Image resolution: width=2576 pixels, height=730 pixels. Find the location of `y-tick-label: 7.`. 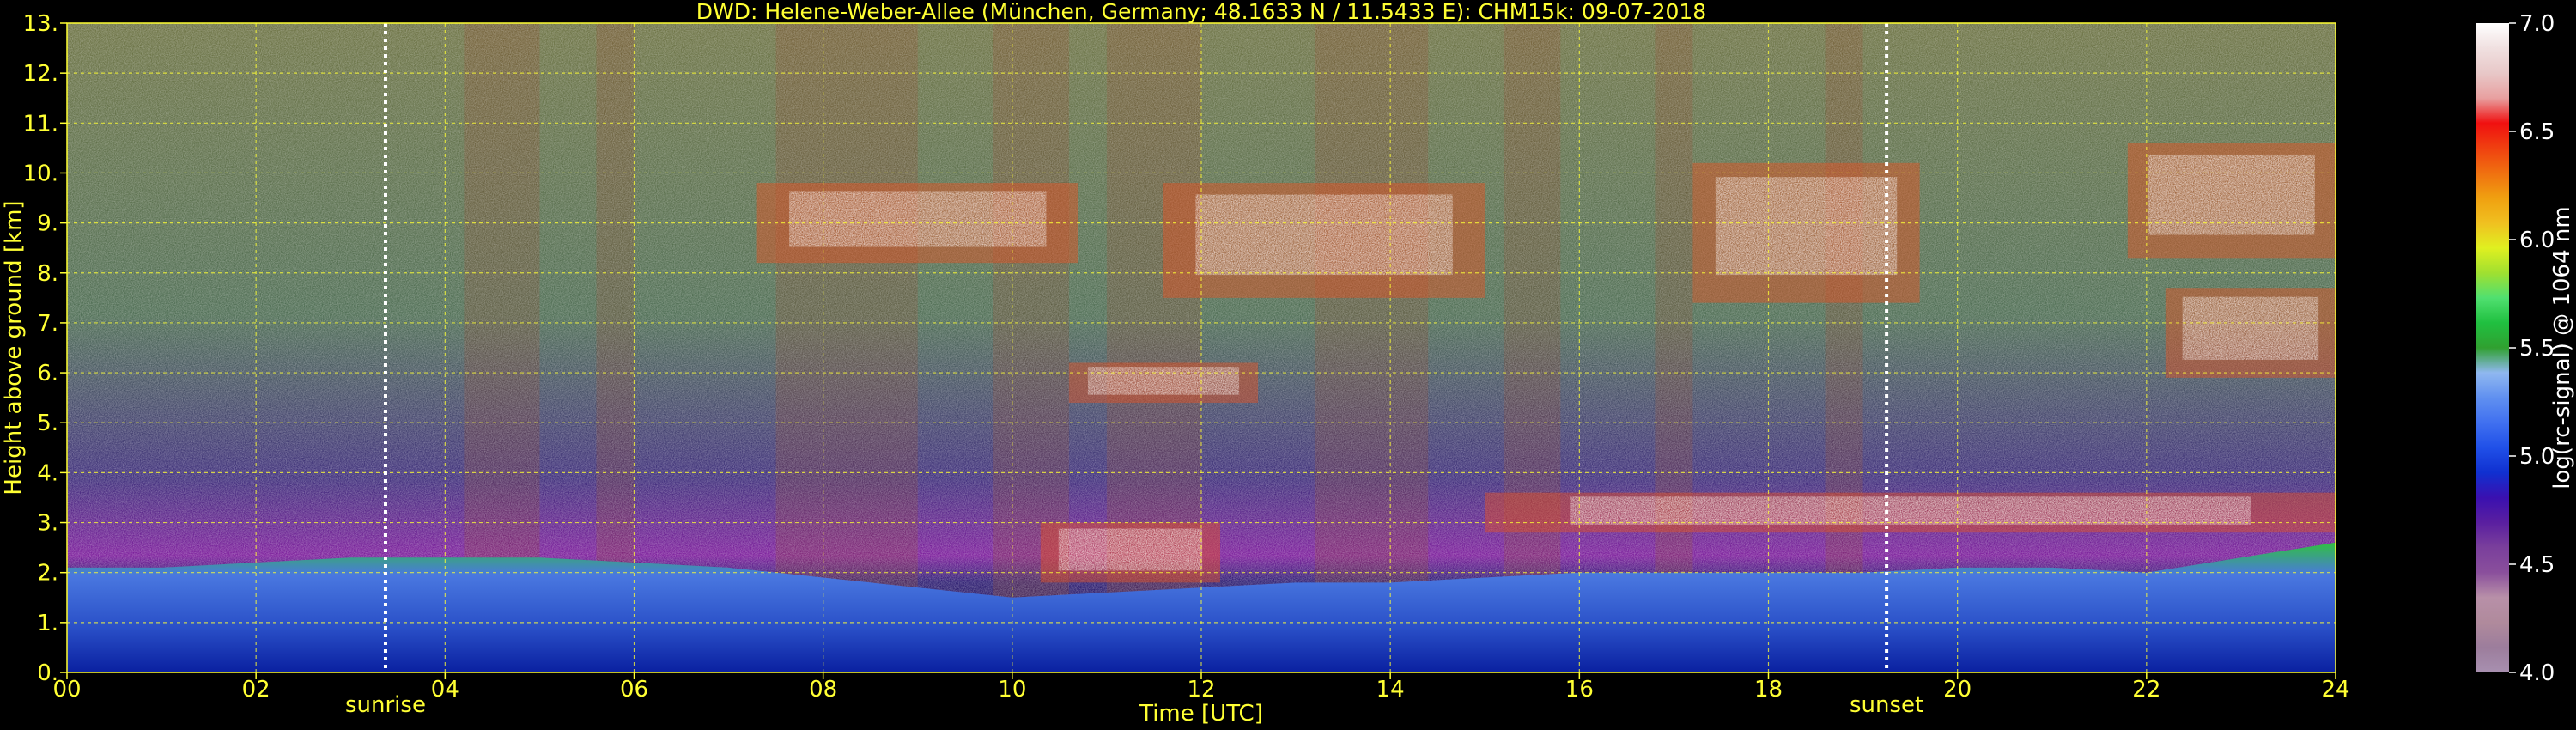

y-tick-label: 7. is located at coordinates (48, 324).